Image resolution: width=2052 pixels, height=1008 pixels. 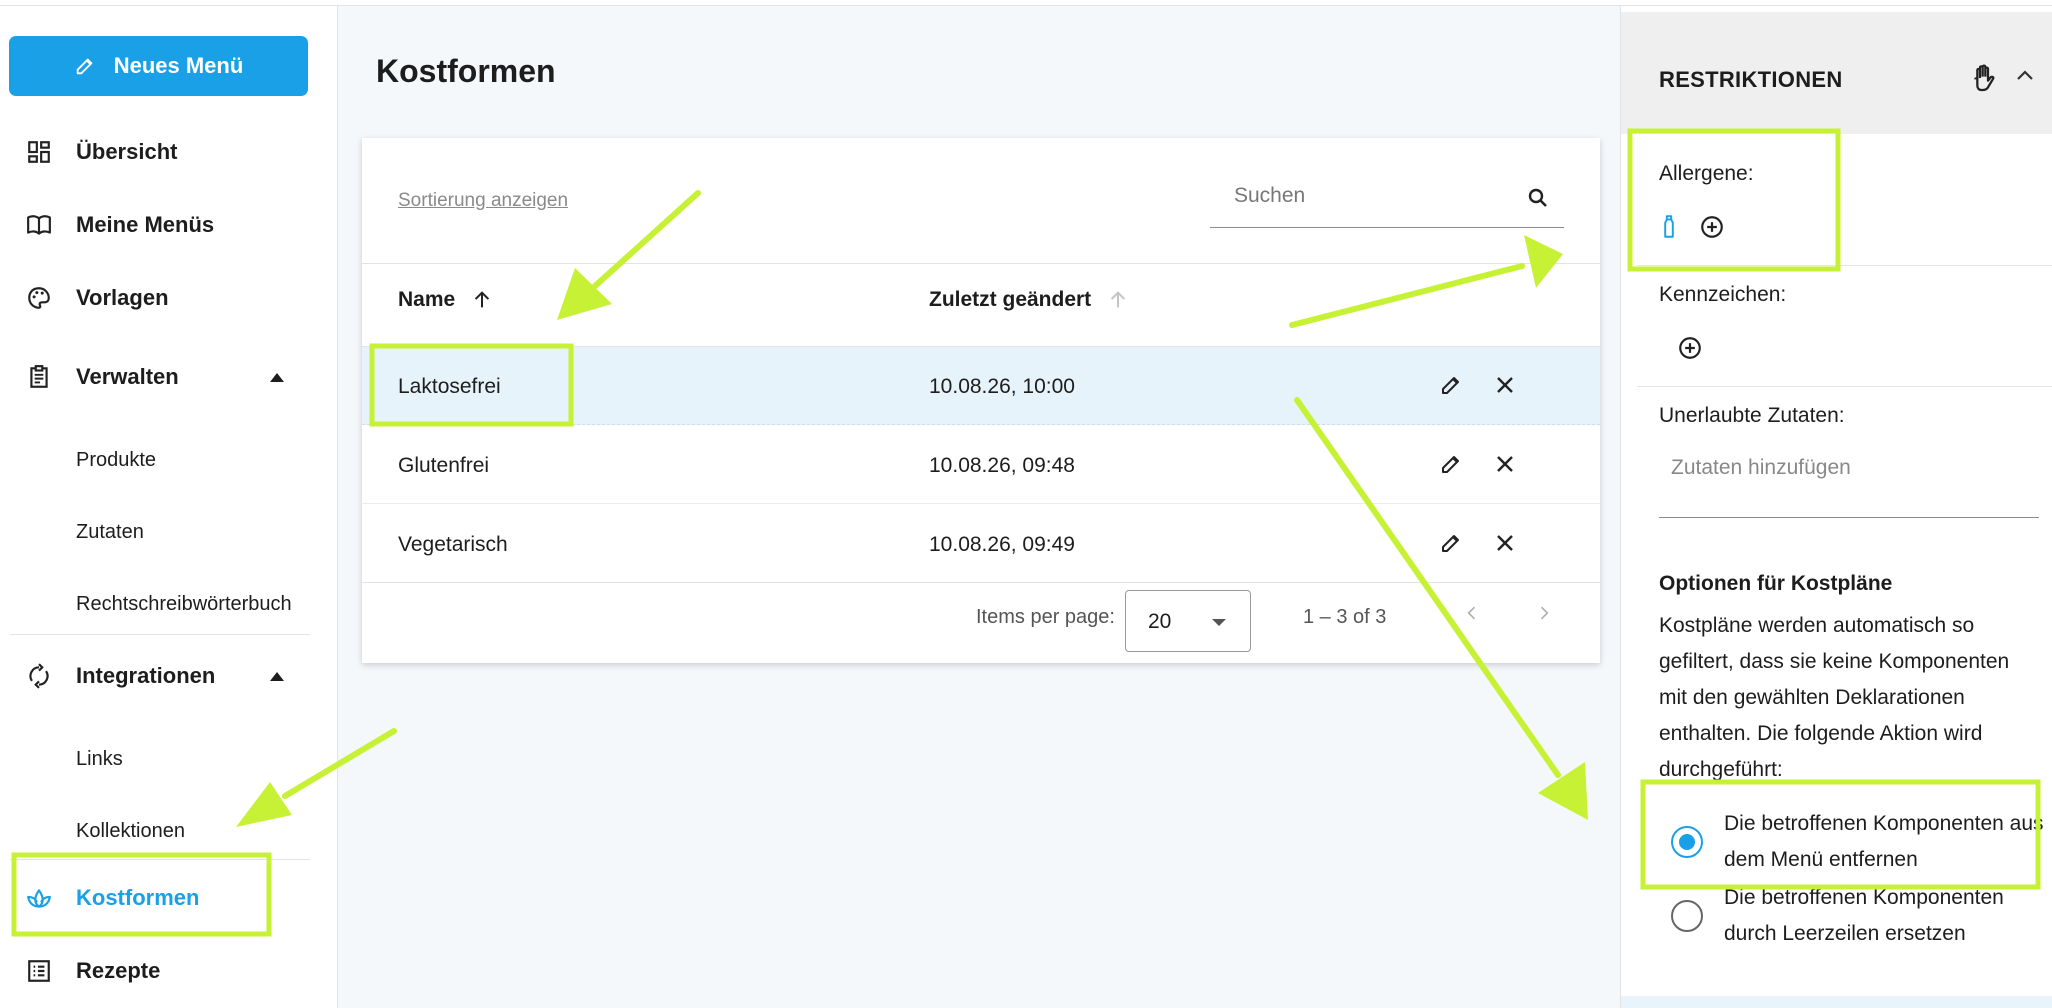 I want to click on options-title: Optionen für Kostpläne, so click(x=1776, y=583).